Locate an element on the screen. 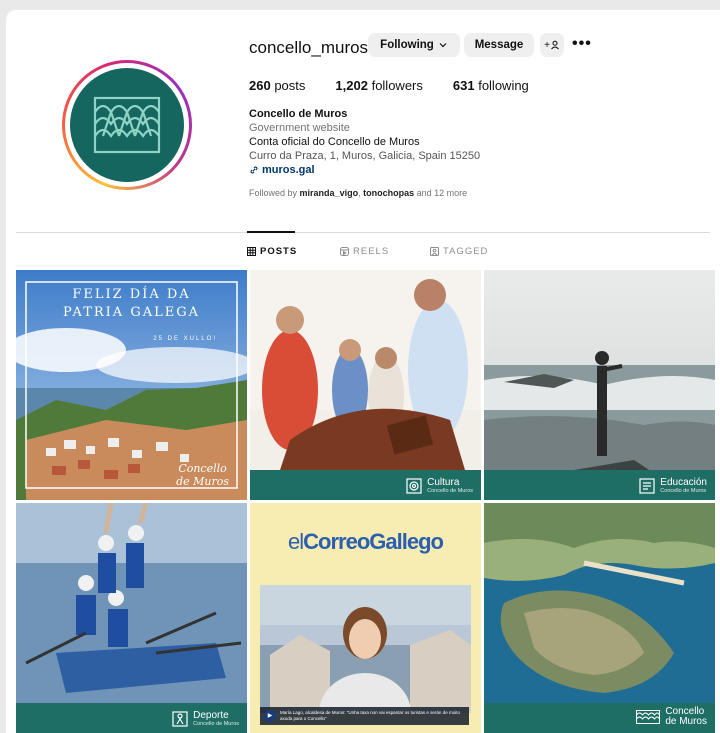  profile-username: concello_muros is located at coordinates (309, 47).